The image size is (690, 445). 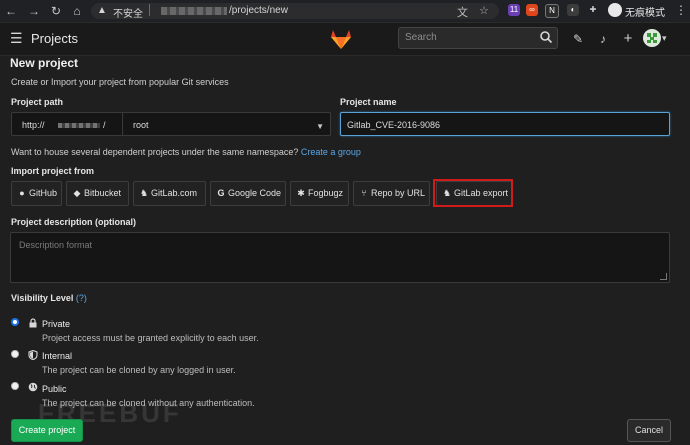 What do you see at coordinates (478, 38) in the screenshot?
I see `search-input: Search` at bounding box center [478, 38].